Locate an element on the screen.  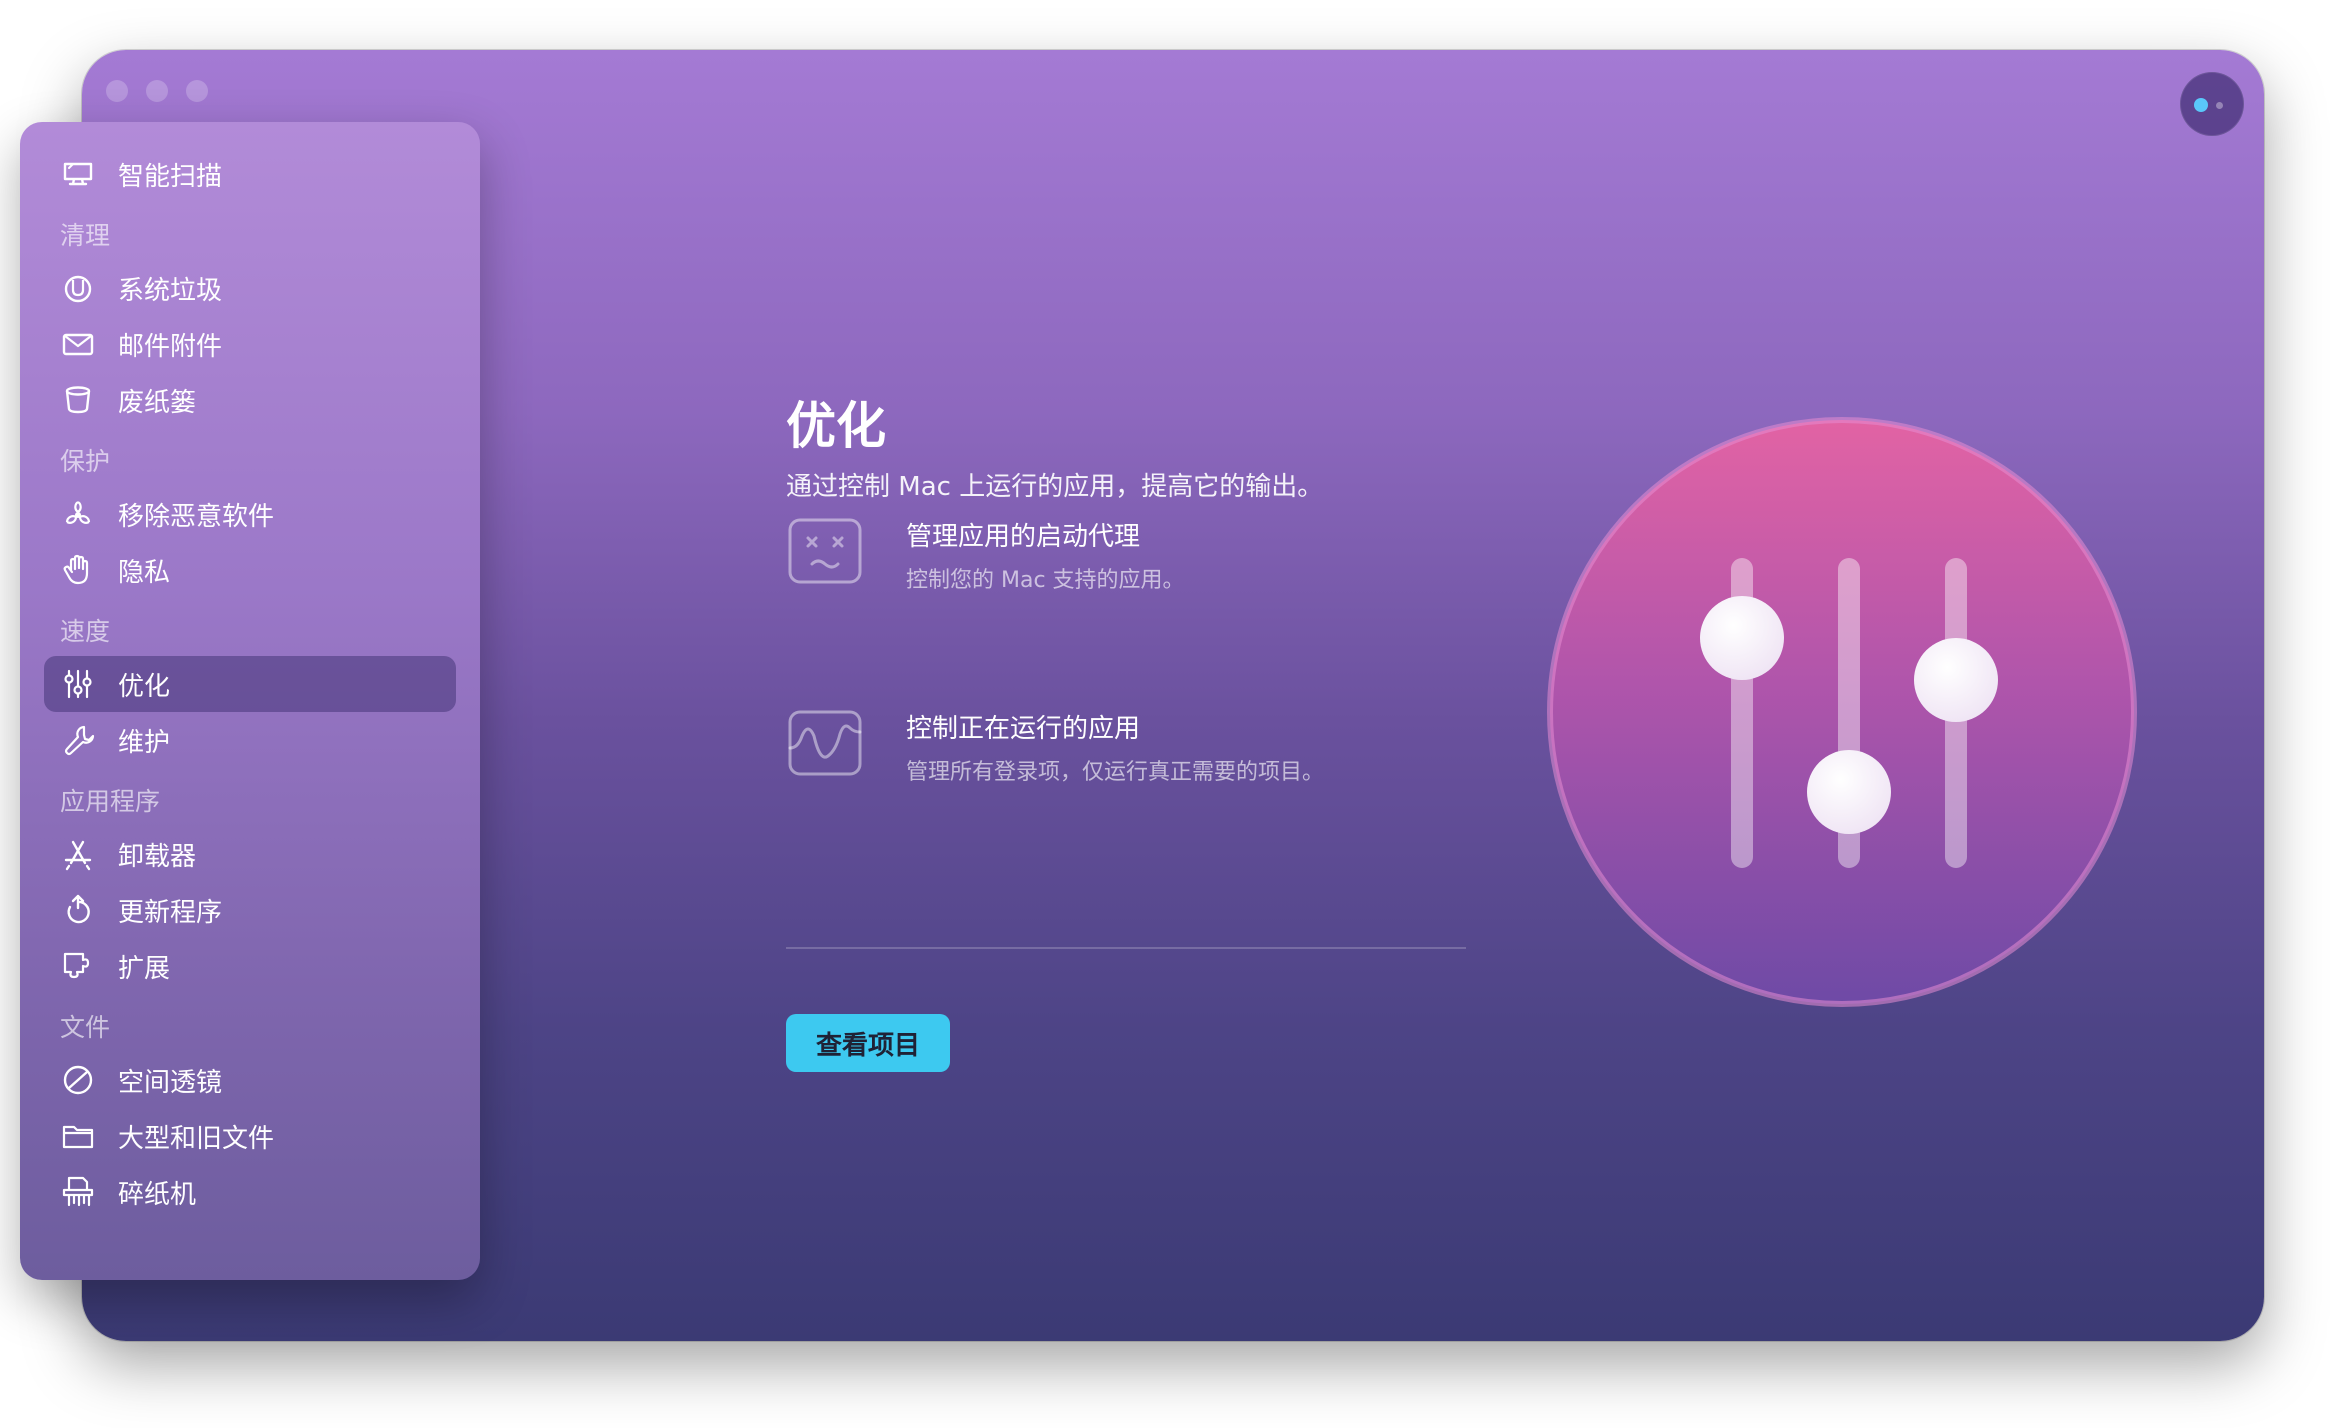
feature-description: 控制您的 Mac 支持的应用。 is located at coordinates (1045, 580).